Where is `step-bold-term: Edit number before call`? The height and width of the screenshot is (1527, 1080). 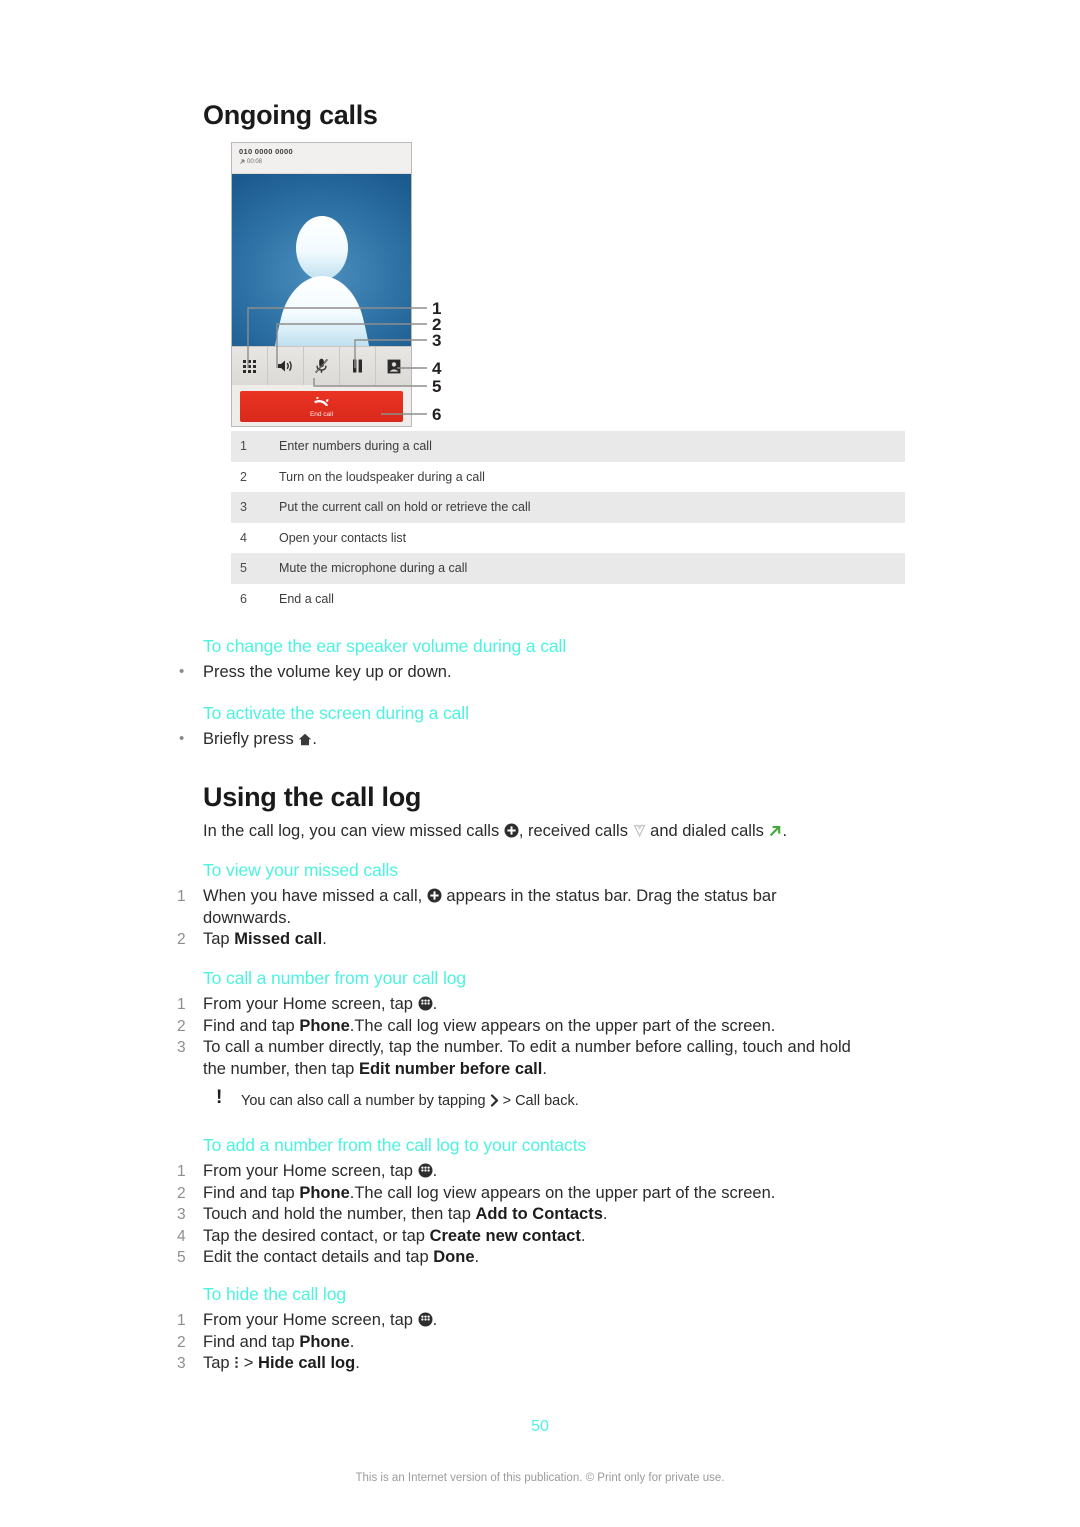
step-bold-term: Edit number before call is located at coordinates (450, 1068).